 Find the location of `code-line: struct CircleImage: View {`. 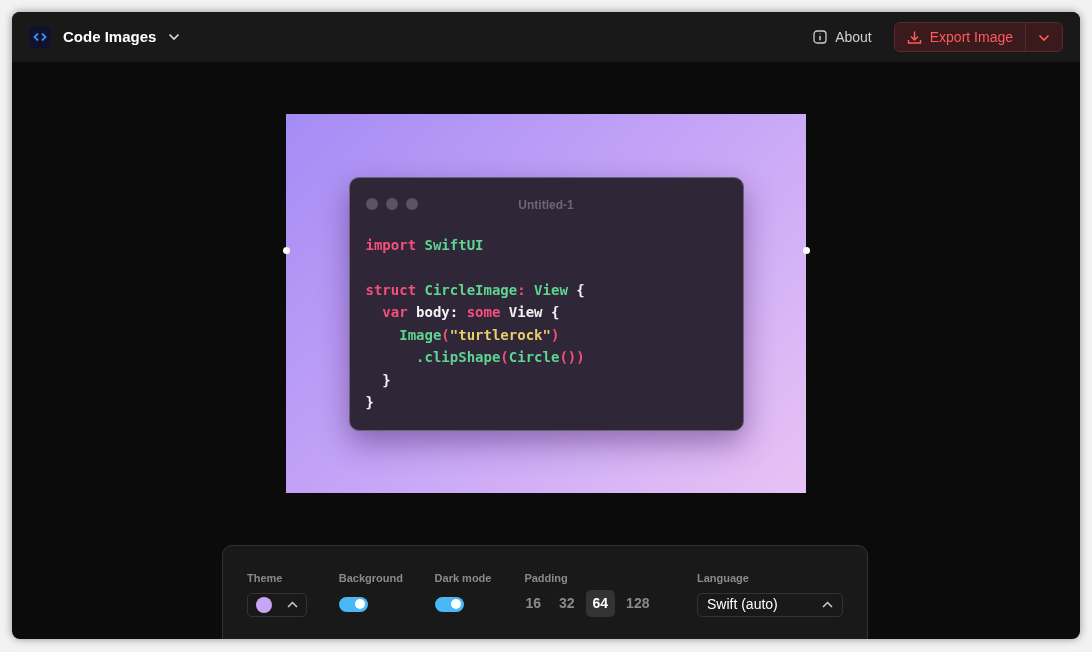

code-line: struct CircleImage: View { is located at coordinates (475, 290).